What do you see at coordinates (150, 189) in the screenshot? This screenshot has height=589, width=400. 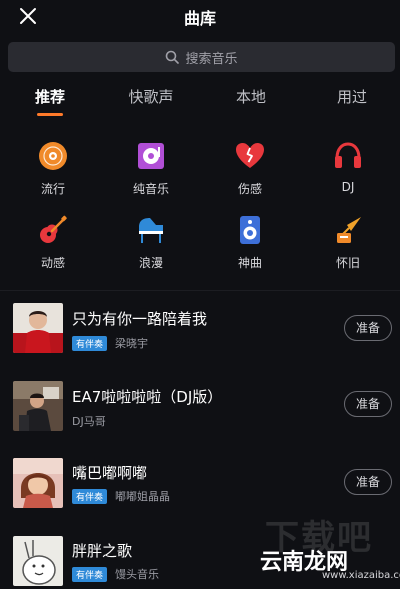 I see `genre-label: 纯音乐` at bounding box center [150, 189].